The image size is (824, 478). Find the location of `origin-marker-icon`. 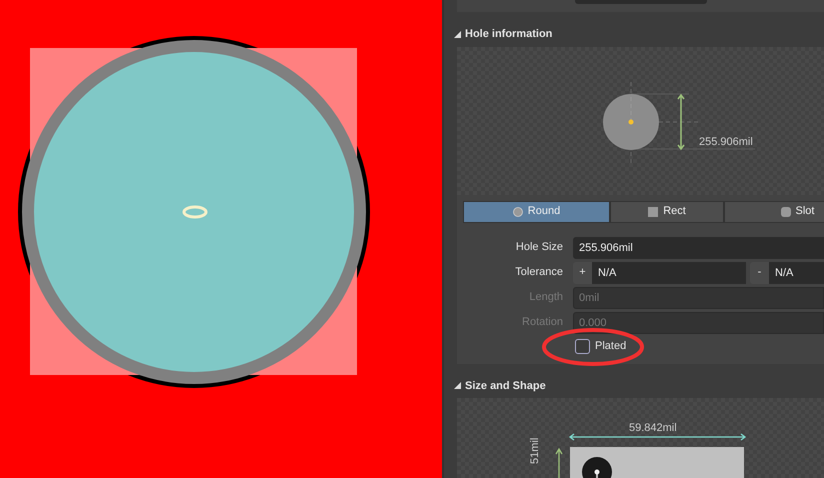

origin-marker-icon is located at coordinates (195, 212).